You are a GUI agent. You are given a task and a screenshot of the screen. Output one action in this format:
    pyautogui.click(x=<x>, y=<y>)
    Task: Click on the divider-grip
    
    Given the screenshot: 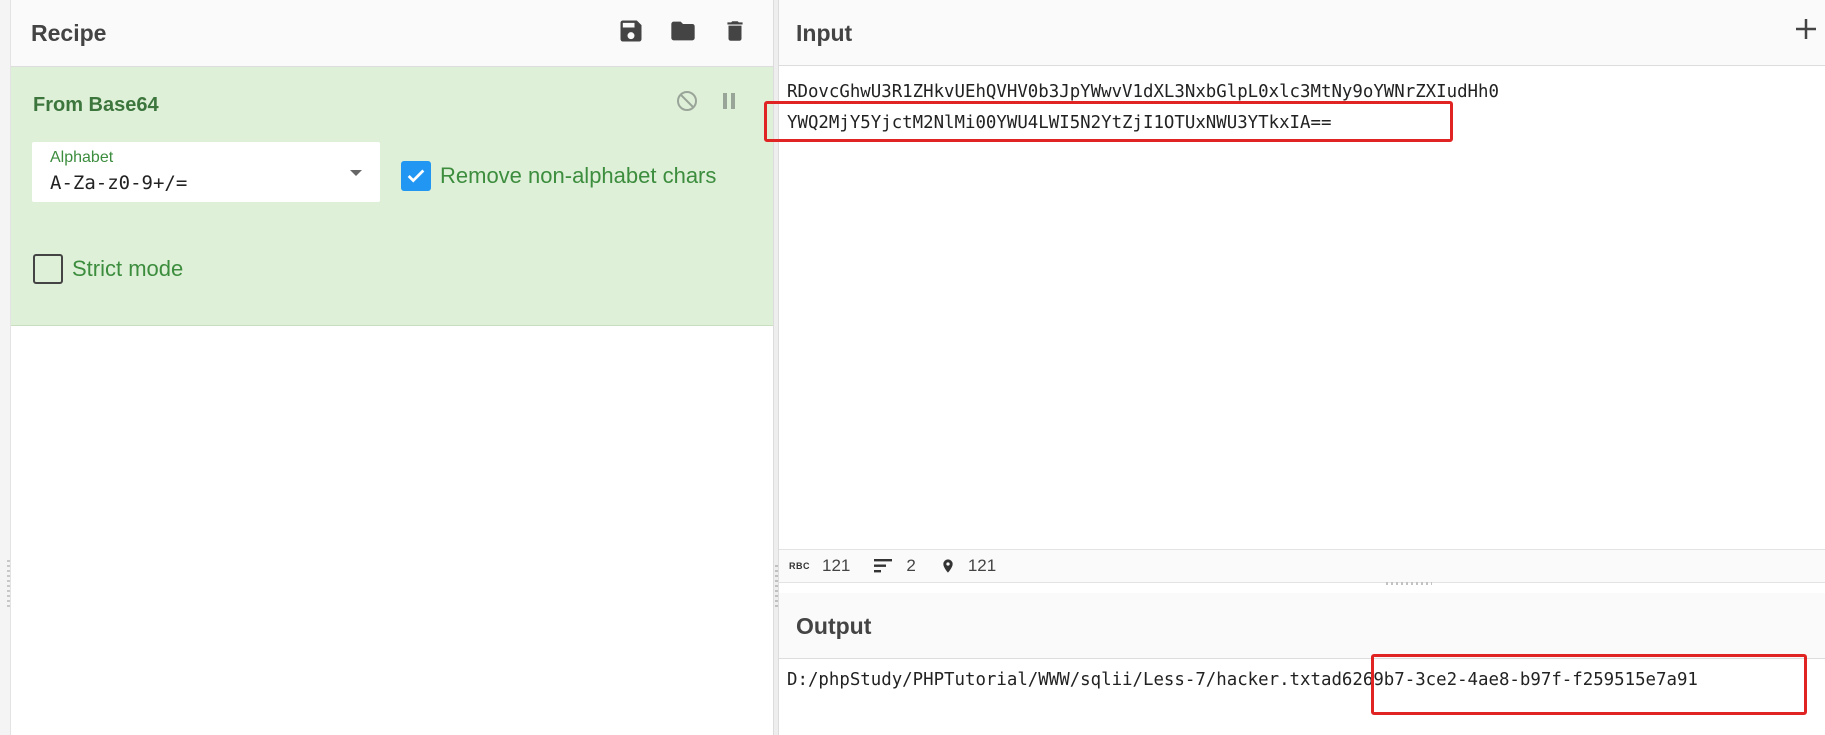 What is the action you would take?
    pyautogui.click(x=776, y=587)
    